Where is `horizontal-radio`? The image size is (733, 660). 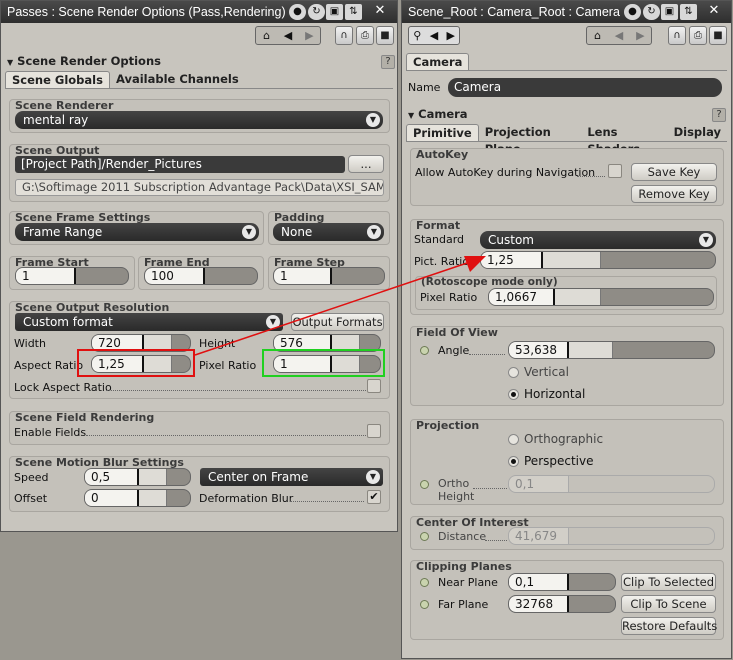 horizontal-radio is located at coordinates (513, 394).